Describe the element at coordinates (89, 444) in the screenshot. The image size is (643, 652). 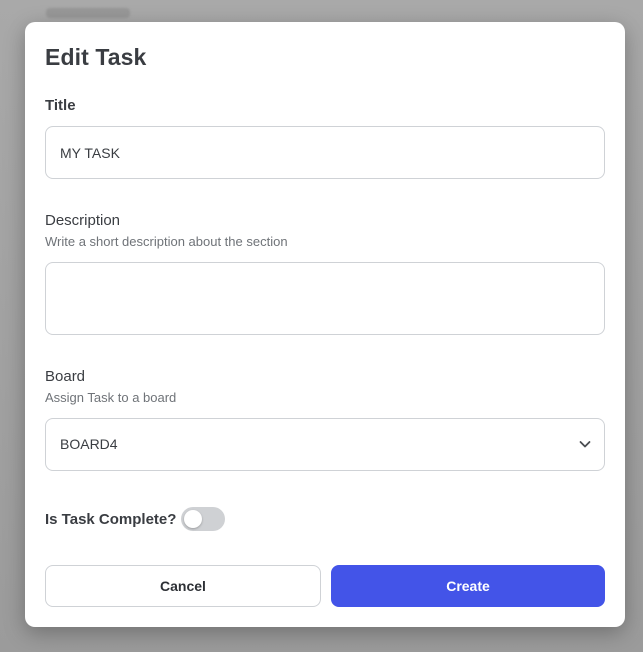
I see `board-select-value: BOARD4` at that location.